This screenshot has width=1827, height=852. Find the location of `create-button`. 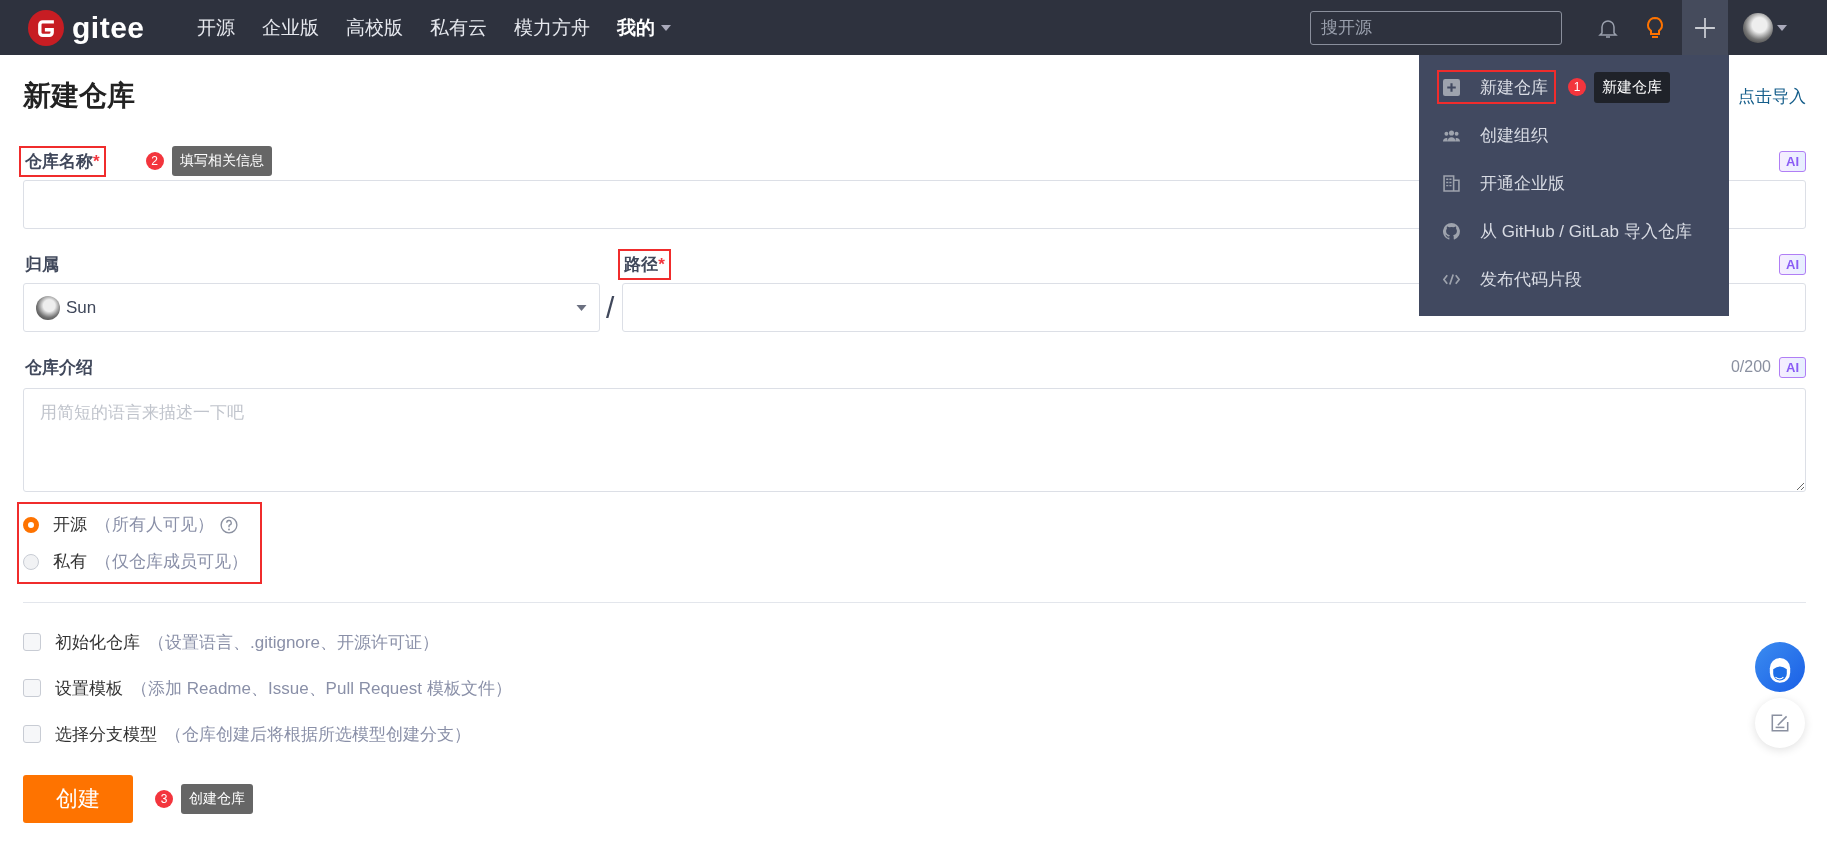

create-button is located at coordinates (1705, 27).